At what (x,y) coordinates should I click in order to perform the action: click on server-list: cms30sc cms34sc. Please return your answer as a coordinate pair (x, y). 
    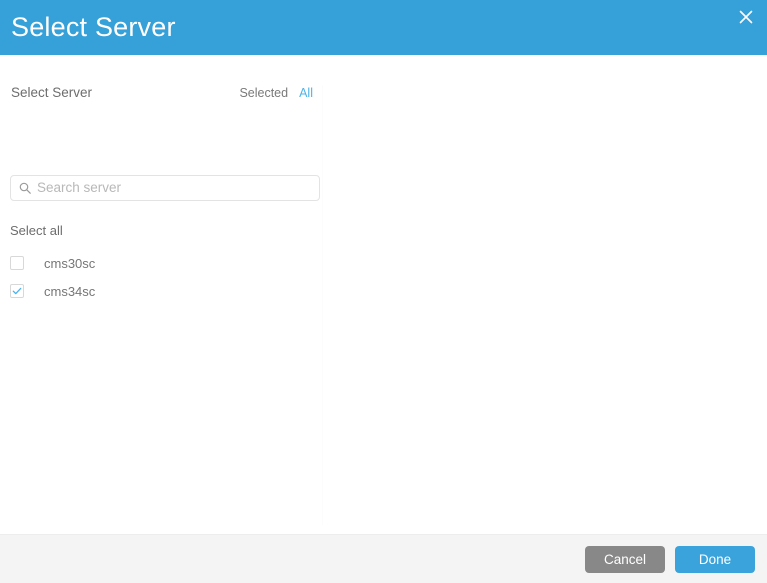
    Looking at the image, I should click on (165, 277).